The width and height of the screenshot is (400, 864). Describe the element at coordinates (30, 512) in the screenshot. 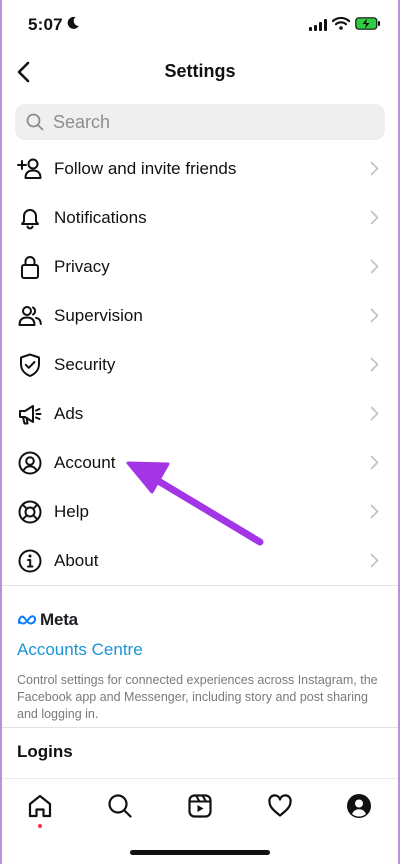

I see `lifebuoy-icon` at that location.